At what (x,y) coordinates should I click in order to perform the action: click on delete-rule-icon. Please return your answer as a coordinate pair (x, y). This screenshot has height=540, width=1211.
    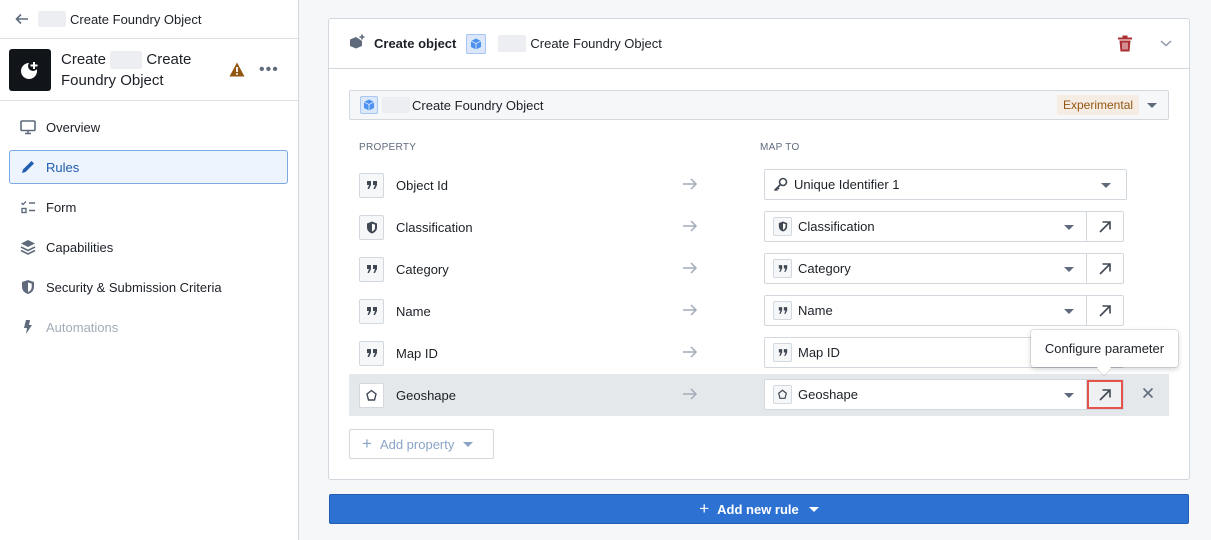
    Looking at the image, I should click on (1125, 45).